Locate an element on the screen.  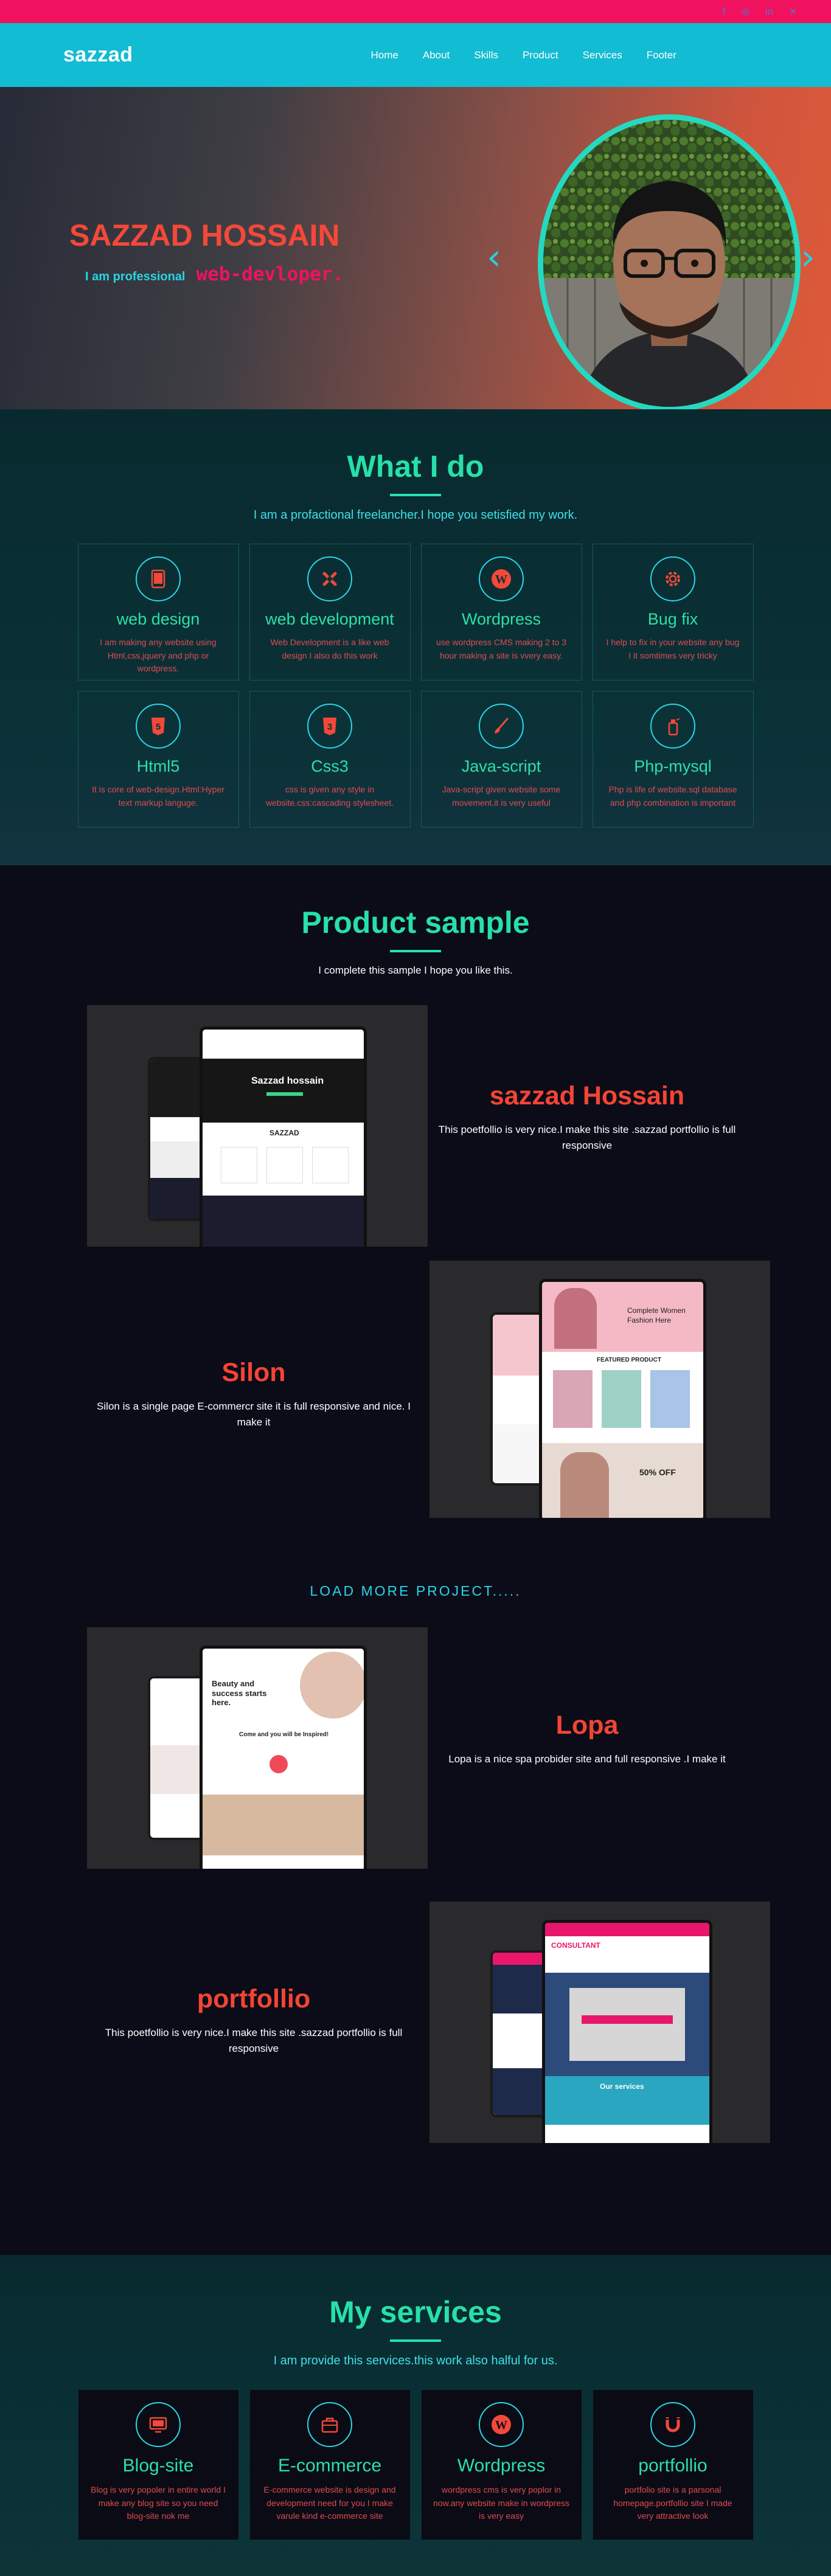
instagram-icon: ◎ is located at coordinates (745, 11).